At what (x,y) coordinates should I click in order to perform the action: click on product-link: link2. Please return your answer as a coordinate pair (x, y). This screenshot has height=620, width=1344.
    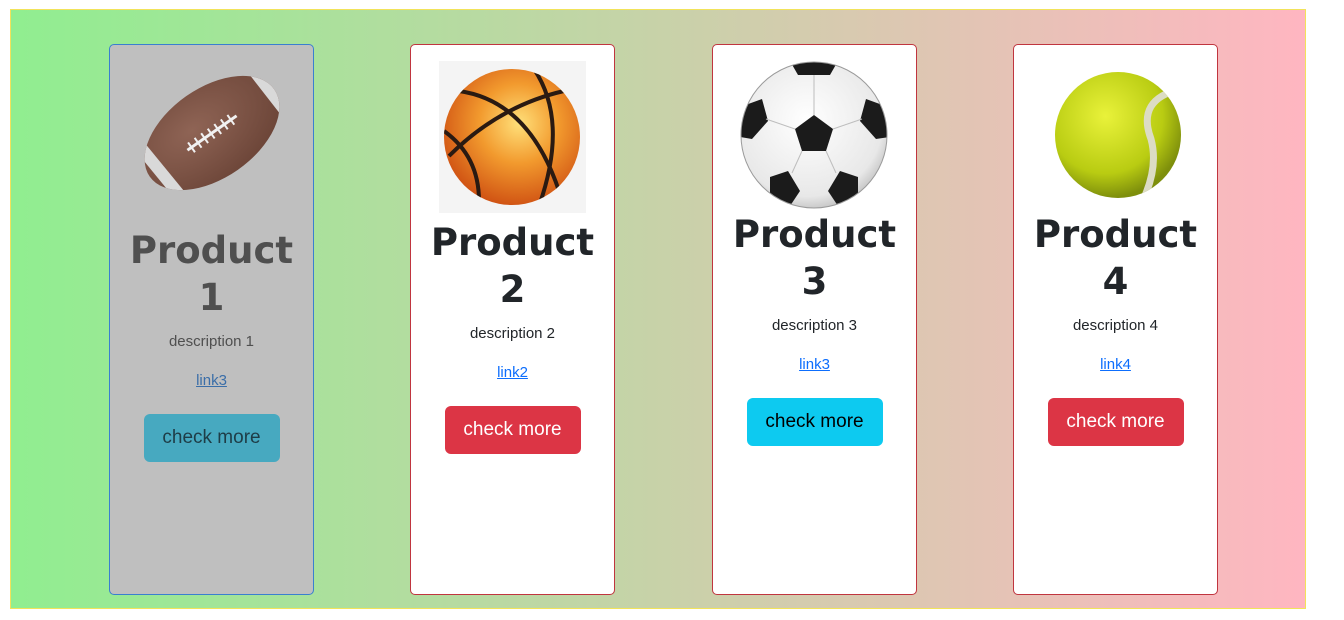
    Looking at the image, I should click on (512, 372).